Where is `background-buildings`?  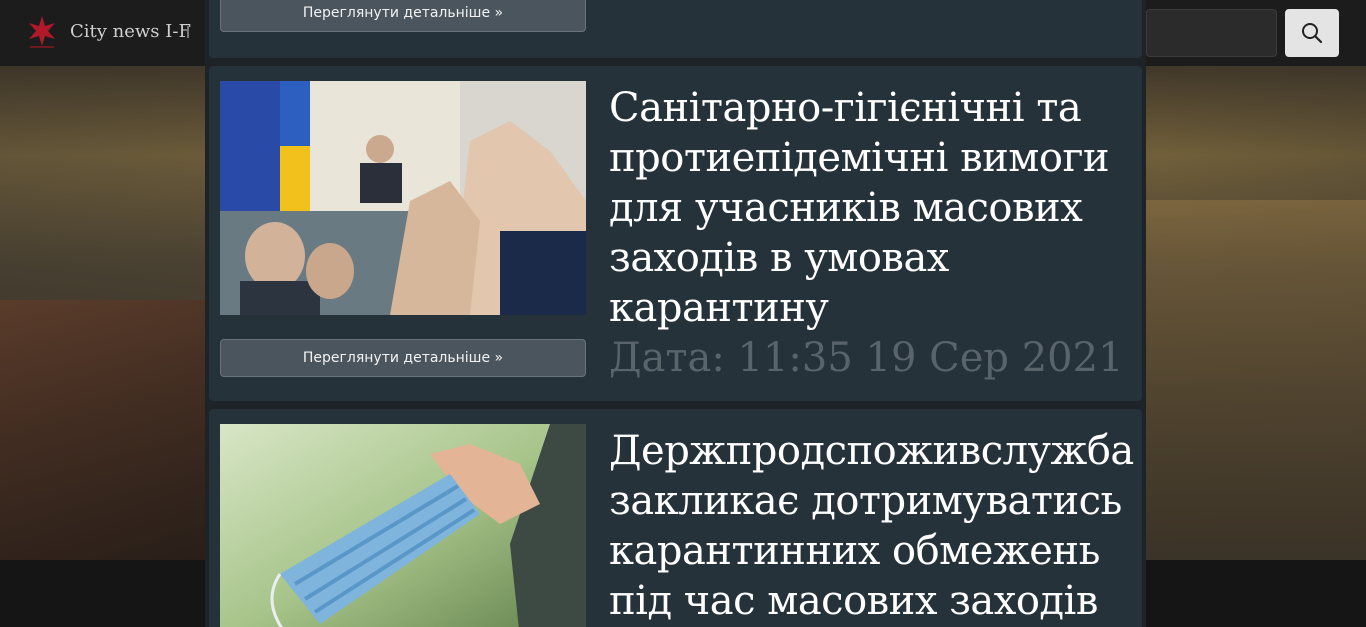
background-buildings is located at coordinates (1256, 380).